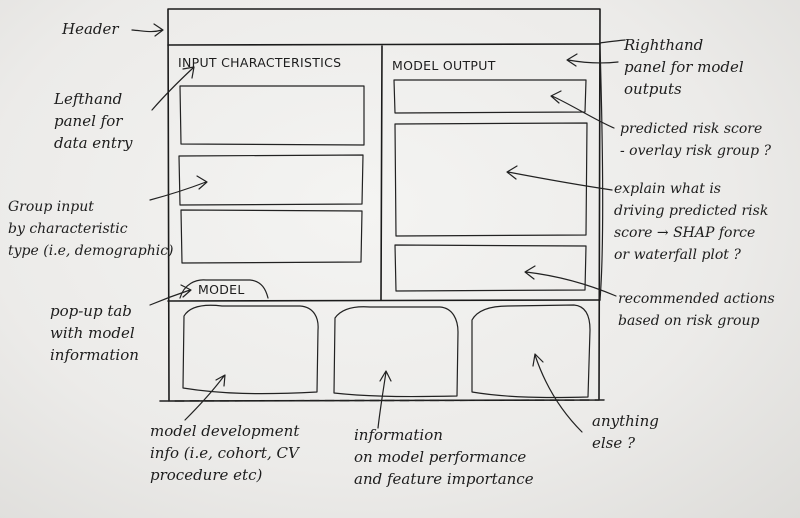 This screenshot has height=518, width=800. I want to click on actions-arrow, so click(570, 281).